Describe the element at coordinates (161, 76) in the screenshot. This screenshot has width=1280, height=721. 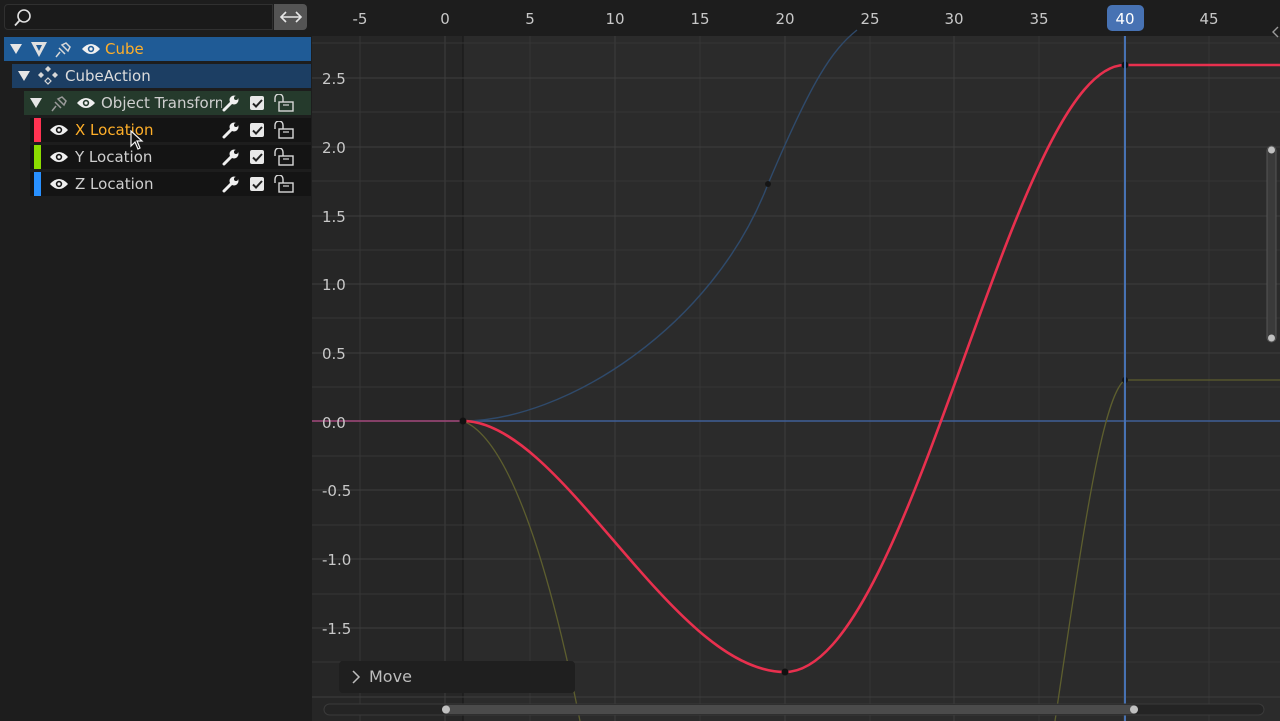
I see `channel-row-action: CubeAction` at that location.